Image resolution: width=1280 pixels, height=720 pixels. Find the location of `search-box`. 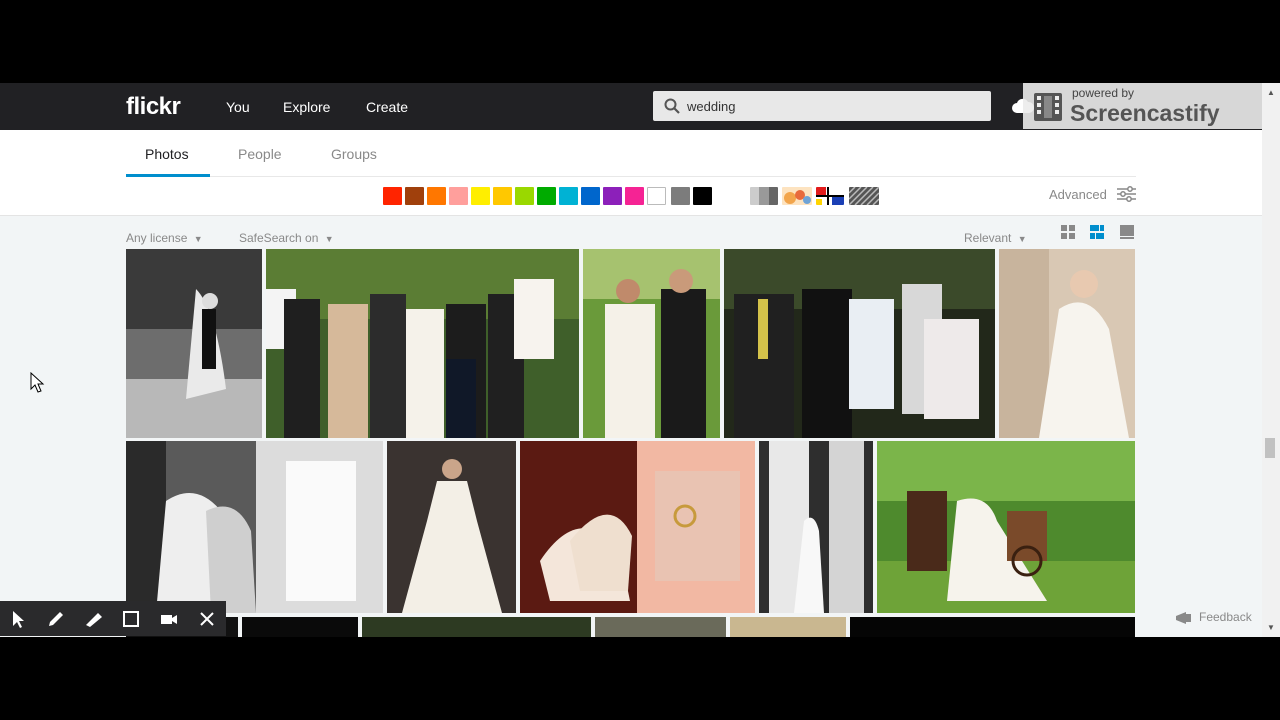

search-box is located at coordinates (822, 106).